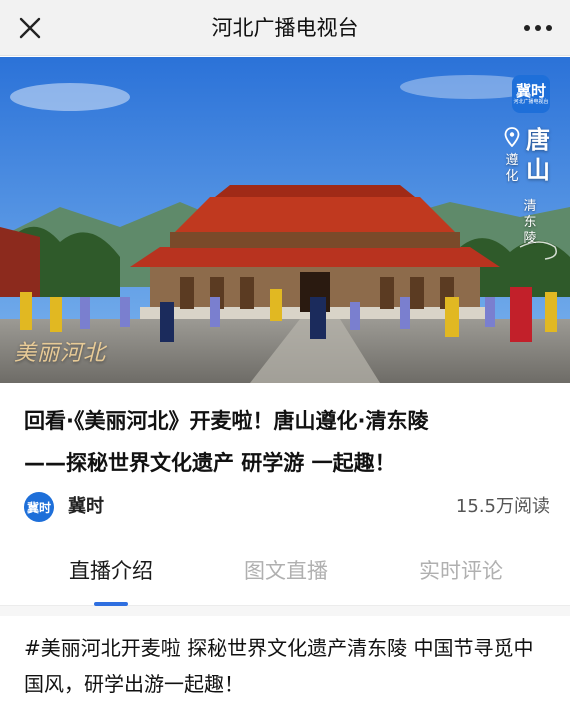  Describe the element at coordinates (461, 573) in the screenshot. I see `tab-live-comments: 实时评论` at that location.